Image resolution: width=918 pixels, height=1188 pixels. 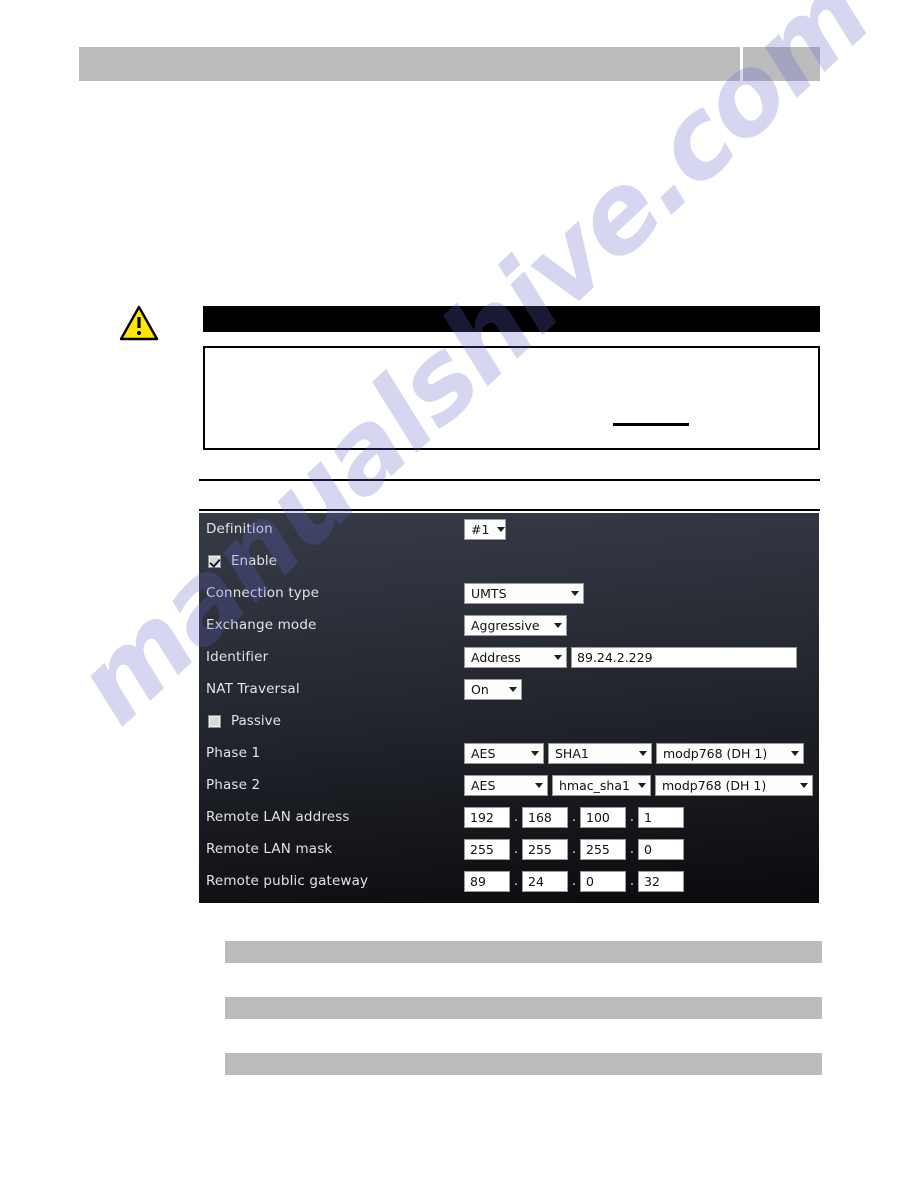 I want to click on controls-nat-traversal: On, so click(x=493, y=689).